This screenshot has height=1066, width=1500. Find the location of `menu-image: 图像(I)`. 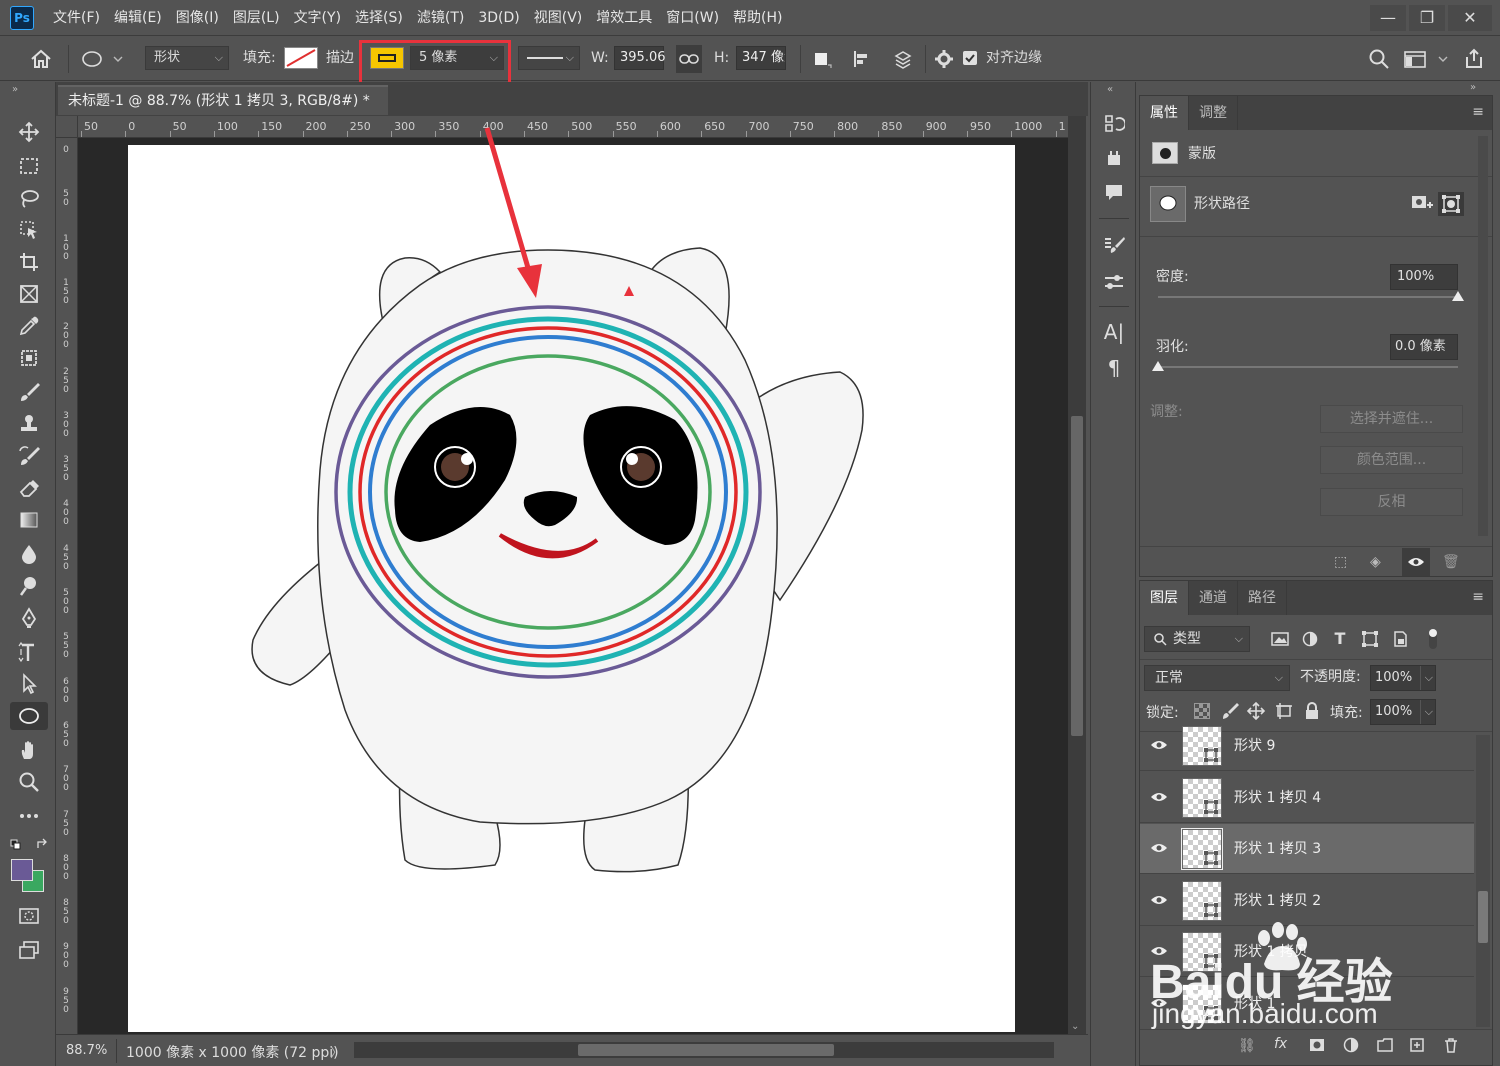

menu-image: 图像(I) is located at coordinates (197, 18).